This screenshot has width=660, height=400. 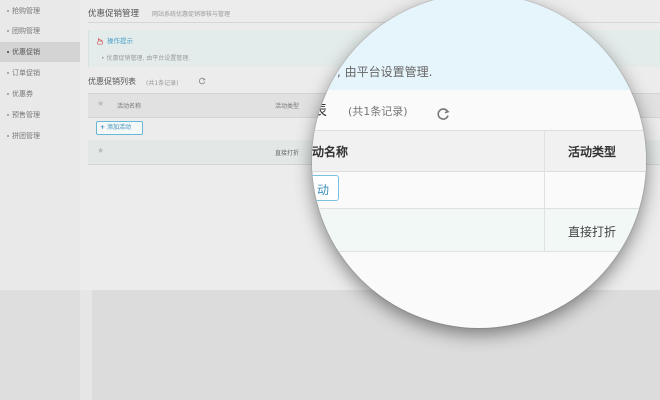 I want to click on sidebar-item-group-buy: 团购管理, so click(x=40, y=31).